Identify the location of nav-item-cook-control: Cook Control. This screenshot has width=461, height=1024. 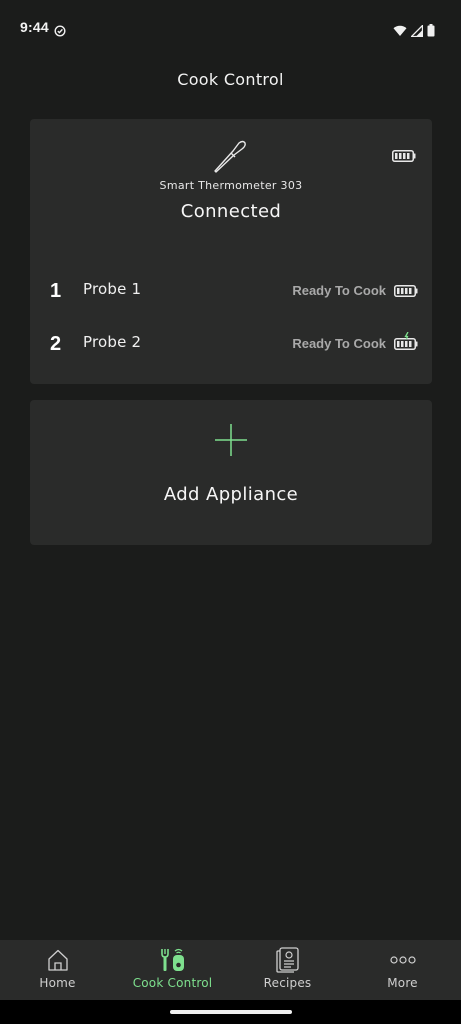
(172, 970).